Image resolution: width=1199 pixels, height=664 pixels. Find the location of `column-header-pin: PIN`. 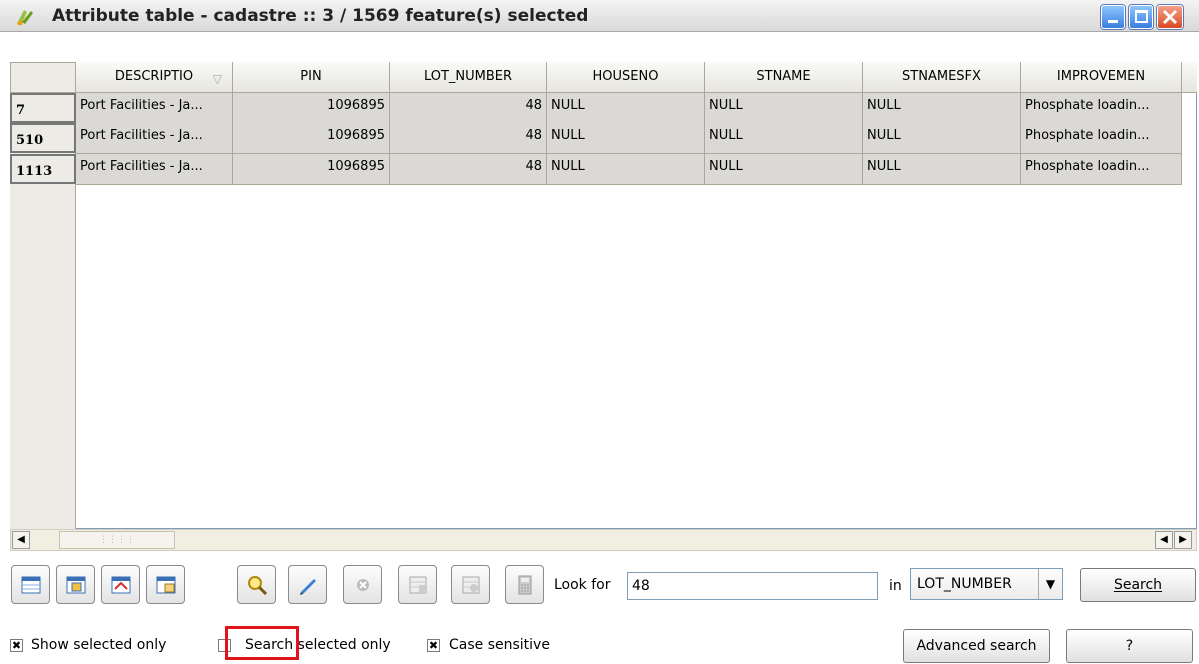

column-header-pin: PIN is located at coordinates (311, 77).